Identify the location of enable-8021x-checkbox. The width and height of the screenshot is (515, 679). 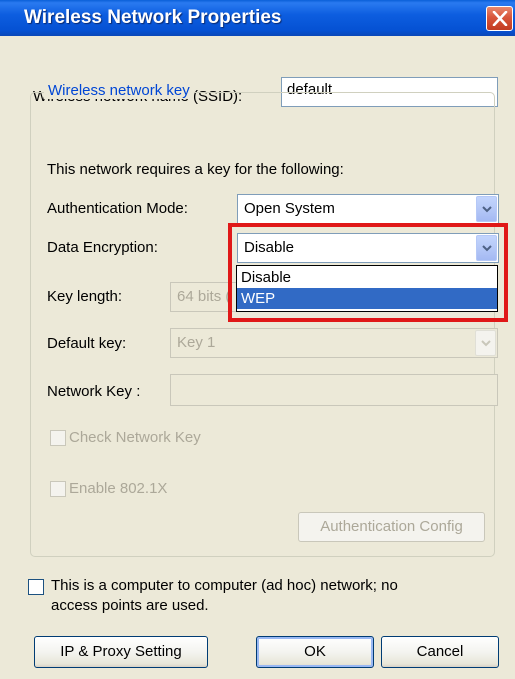
(58, 489).